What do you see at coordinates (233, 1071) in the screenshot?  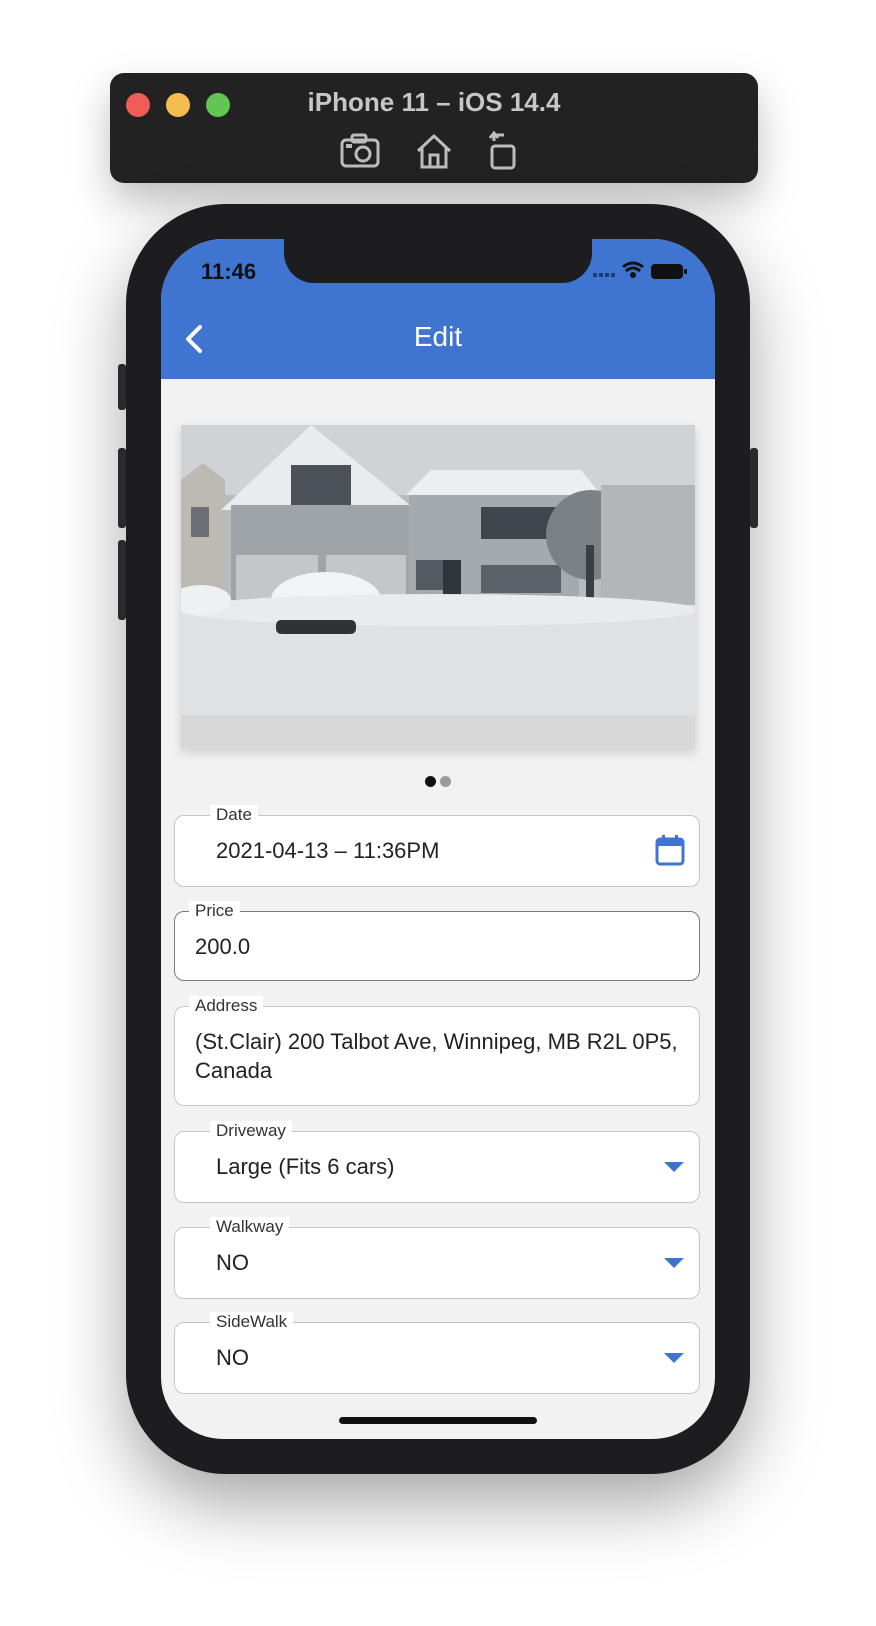 I see `address-line-2: Canada` at bounding box center [233, 1071].